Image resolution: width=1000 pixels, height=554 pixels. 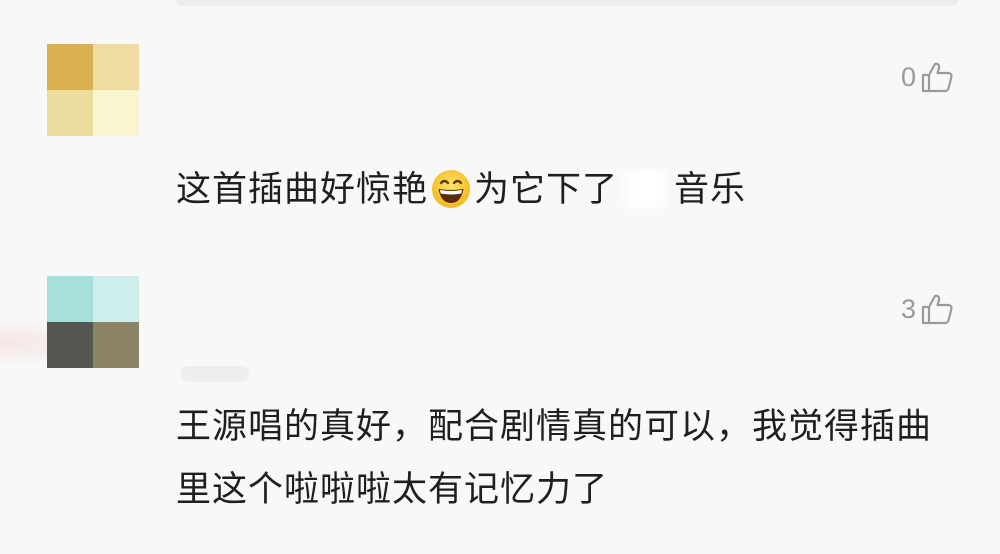 I want to click on blurred-username, so click(x=215, y=374).